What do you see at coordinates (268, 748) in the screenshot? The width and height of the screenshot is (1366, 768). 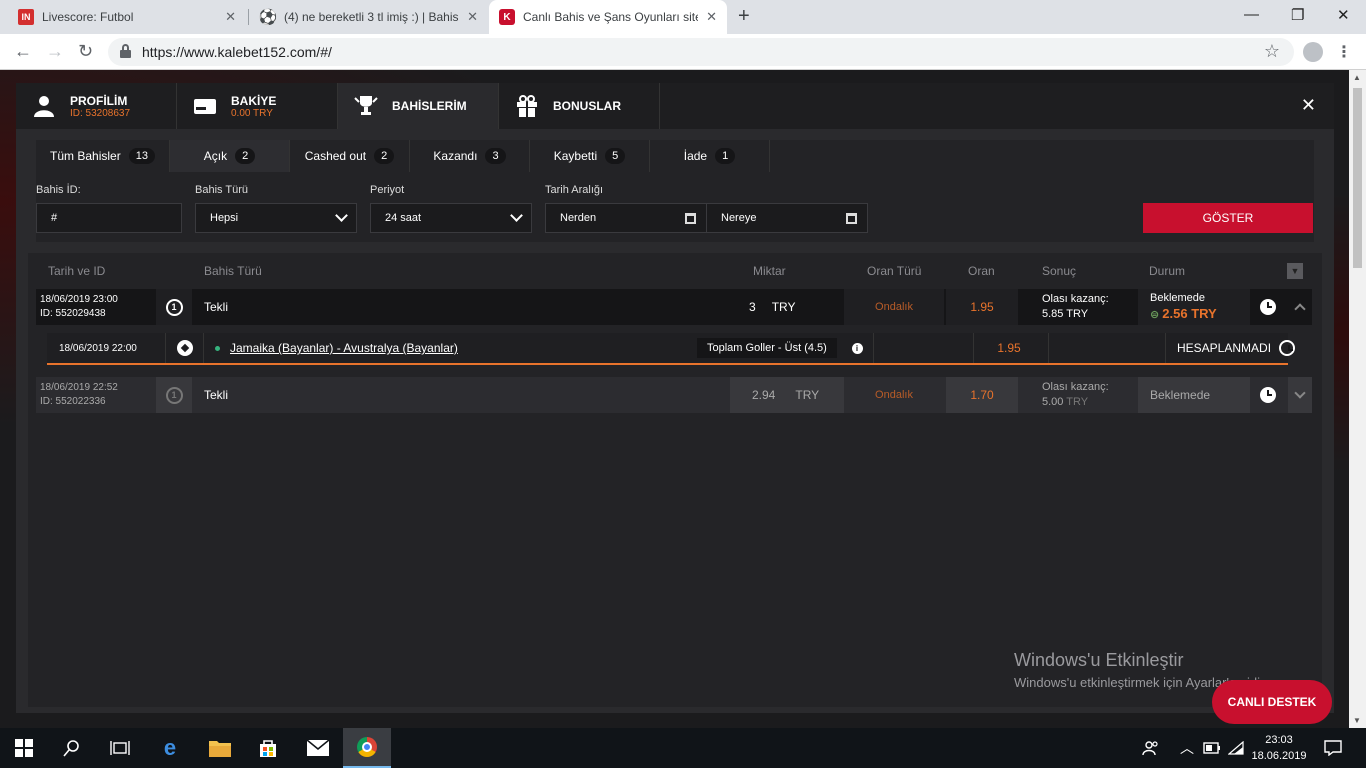 I see `store-icon` at bounding box center [268, 748].